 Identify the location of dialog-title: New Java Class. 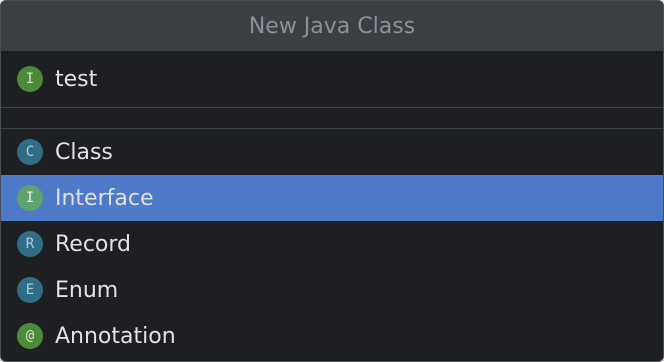
(332, 26).